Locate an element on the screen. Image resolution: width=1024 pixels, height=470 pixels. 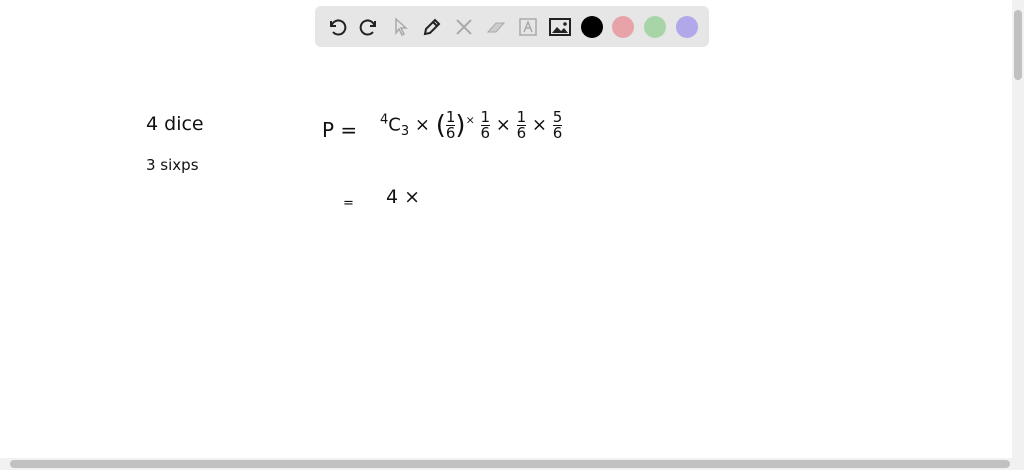
probability-expression: 4C3 × (1 6)× 16 × 16 × 56 is located at coordinates (471, 125).